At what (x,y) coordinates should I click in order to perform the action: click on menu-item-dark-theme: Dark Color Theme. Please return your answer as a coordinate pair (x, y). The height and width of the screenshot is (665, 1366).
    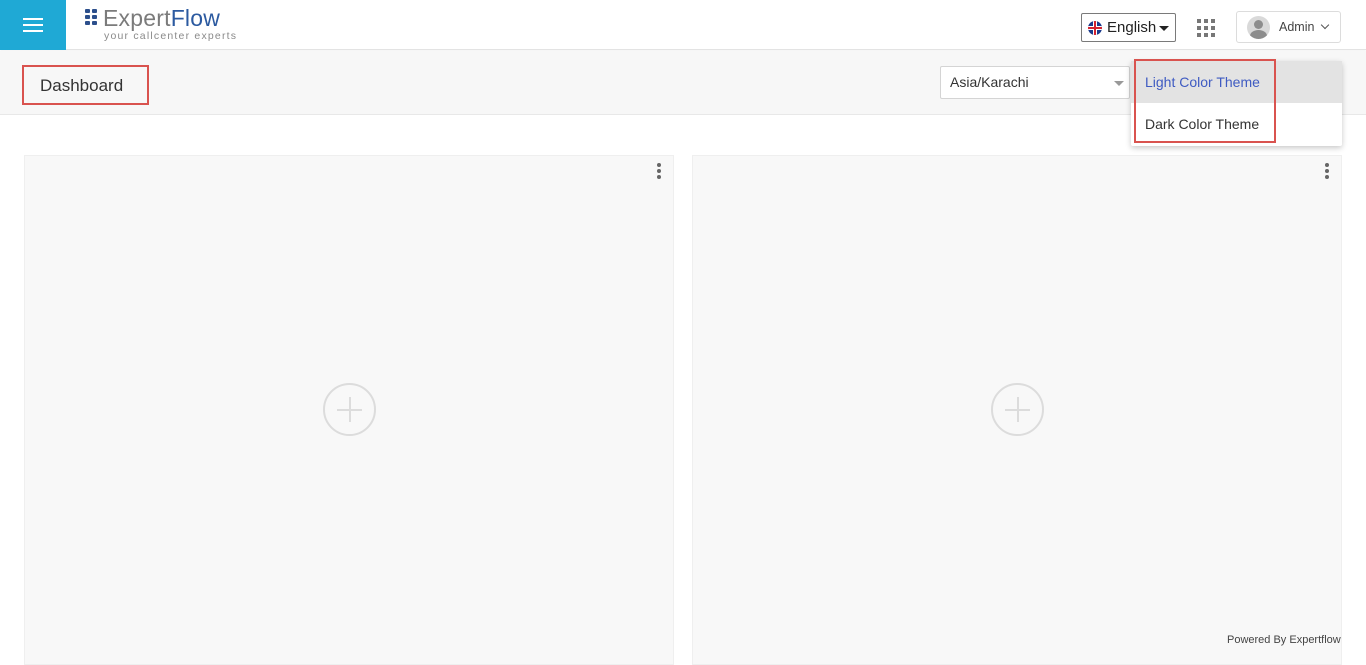
    Looking at the image, I should click on (1236, 124).